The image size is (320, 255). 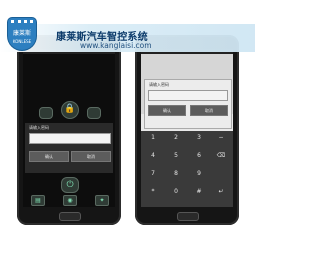 I want to click on light-button: ✦, so click(x=102, y=200).